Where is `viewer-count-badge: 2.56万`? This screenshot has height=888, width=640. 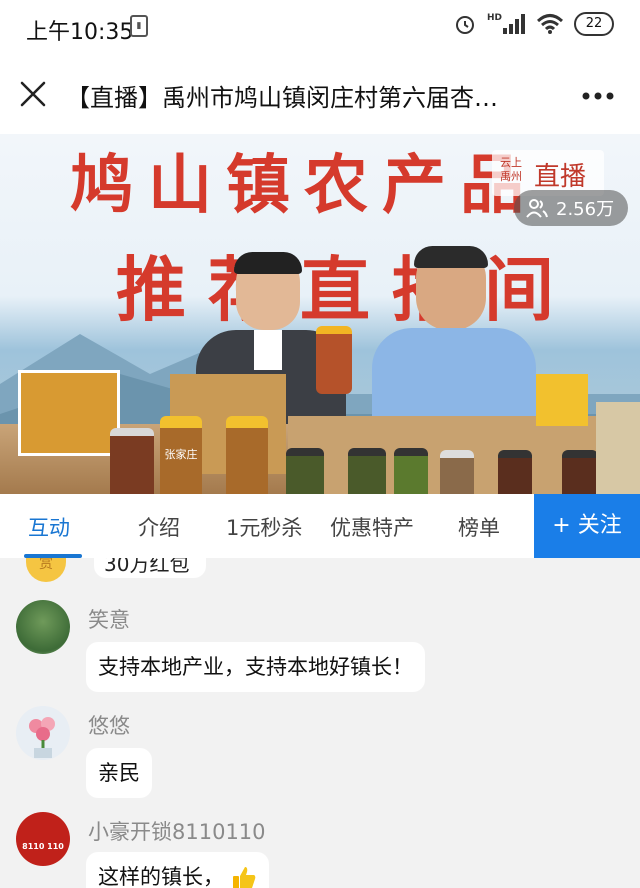
viewer-count-badge: 2.56万 is located at coordinates (571, 208).